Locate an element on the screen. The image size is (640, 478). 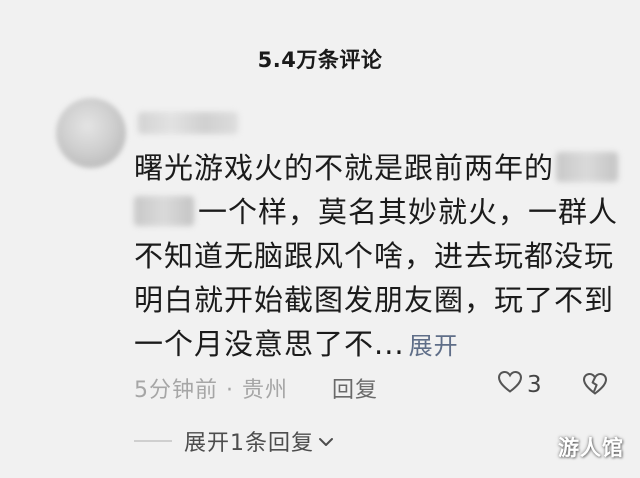
username-redacted is located at coordinates (188, 123).